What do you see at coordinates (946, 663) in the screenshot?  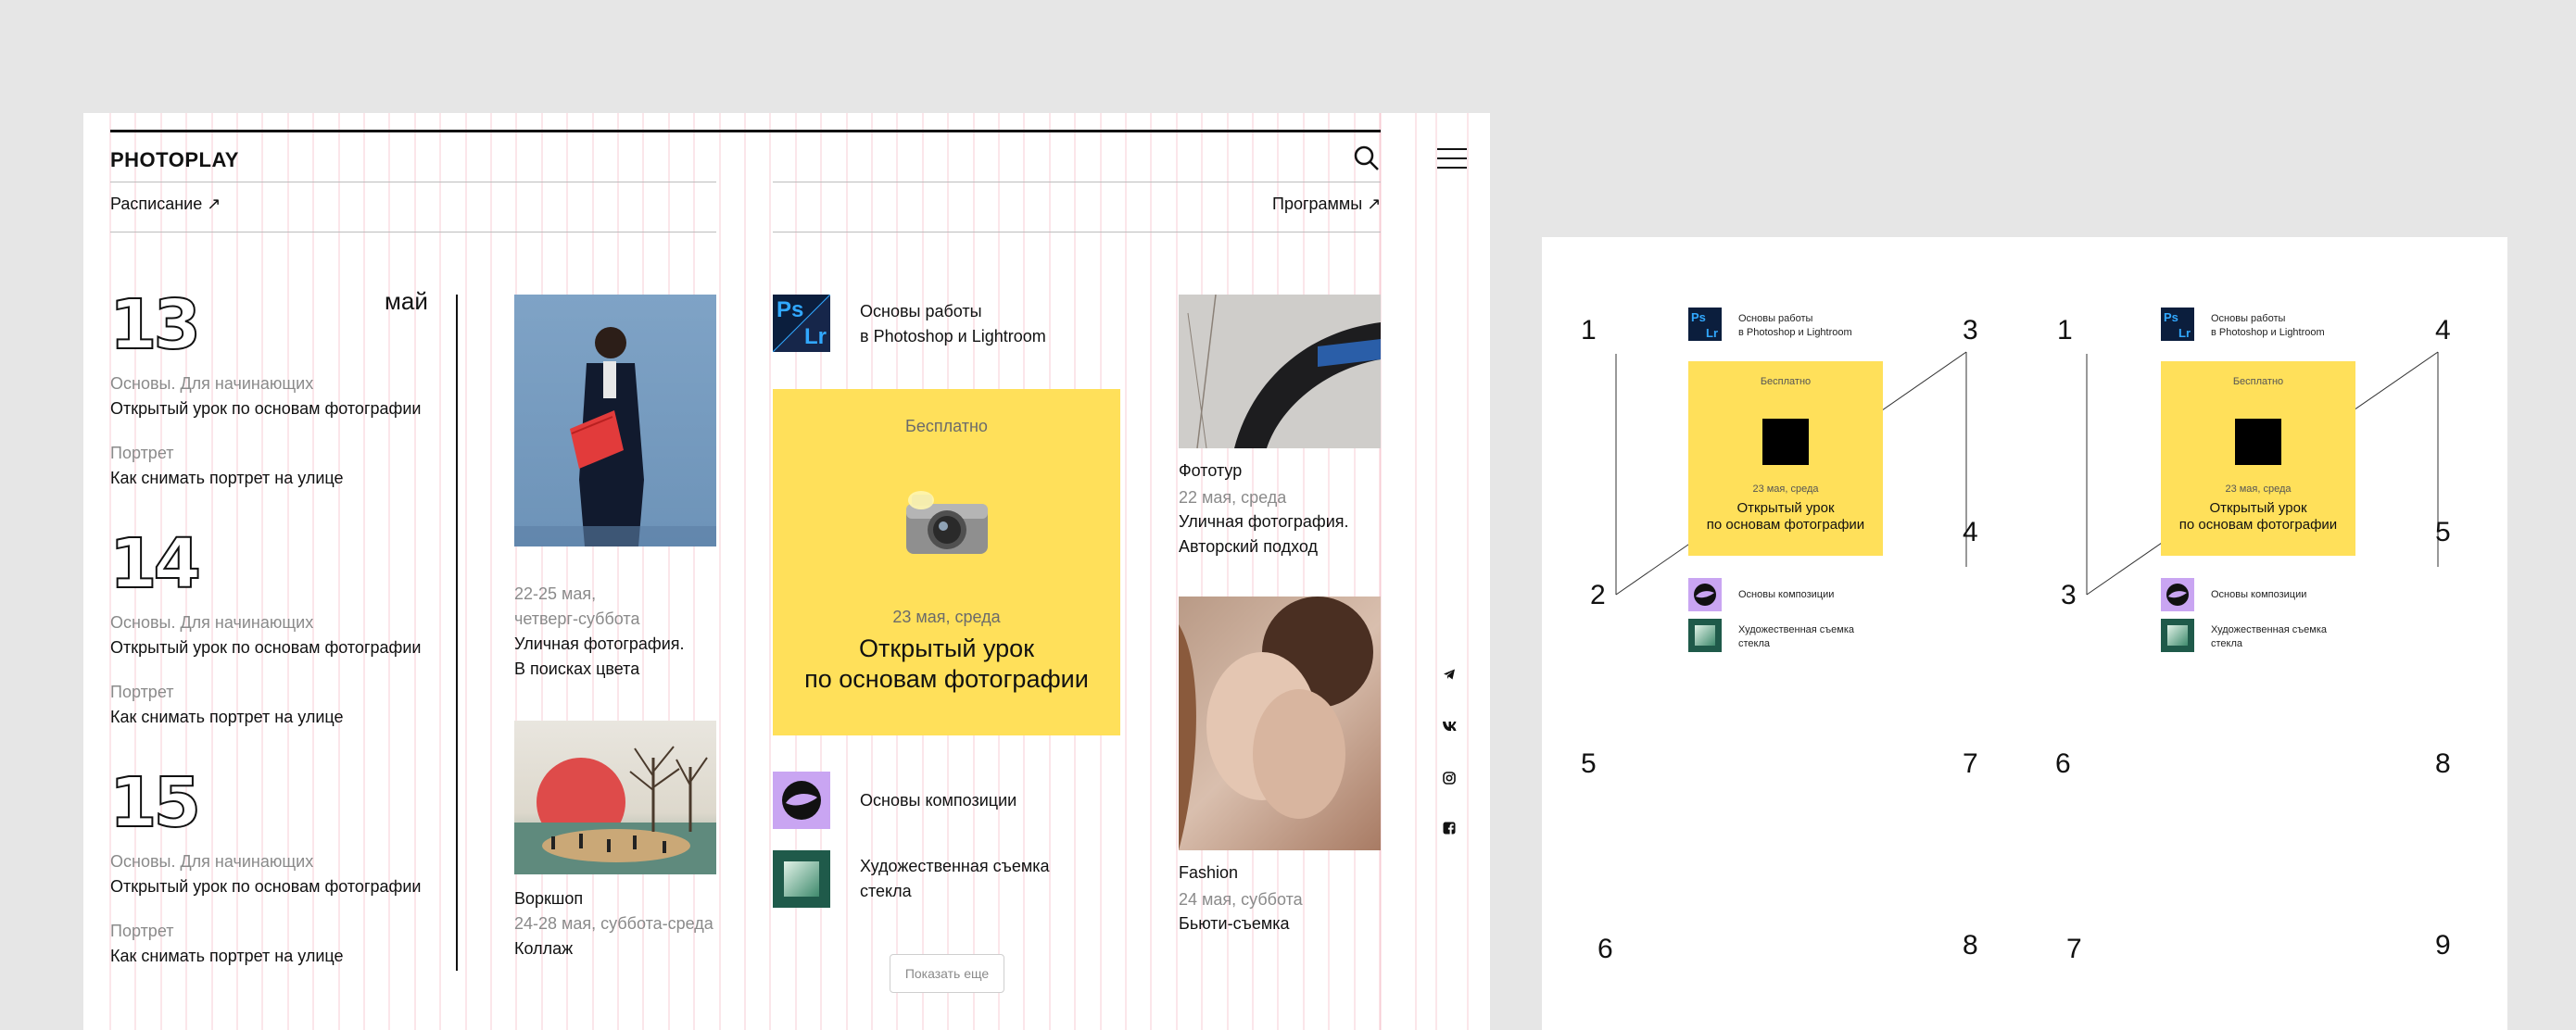 I see `promo-title: Открытый урок по основам фотографии` at bounding box center [946, 663].